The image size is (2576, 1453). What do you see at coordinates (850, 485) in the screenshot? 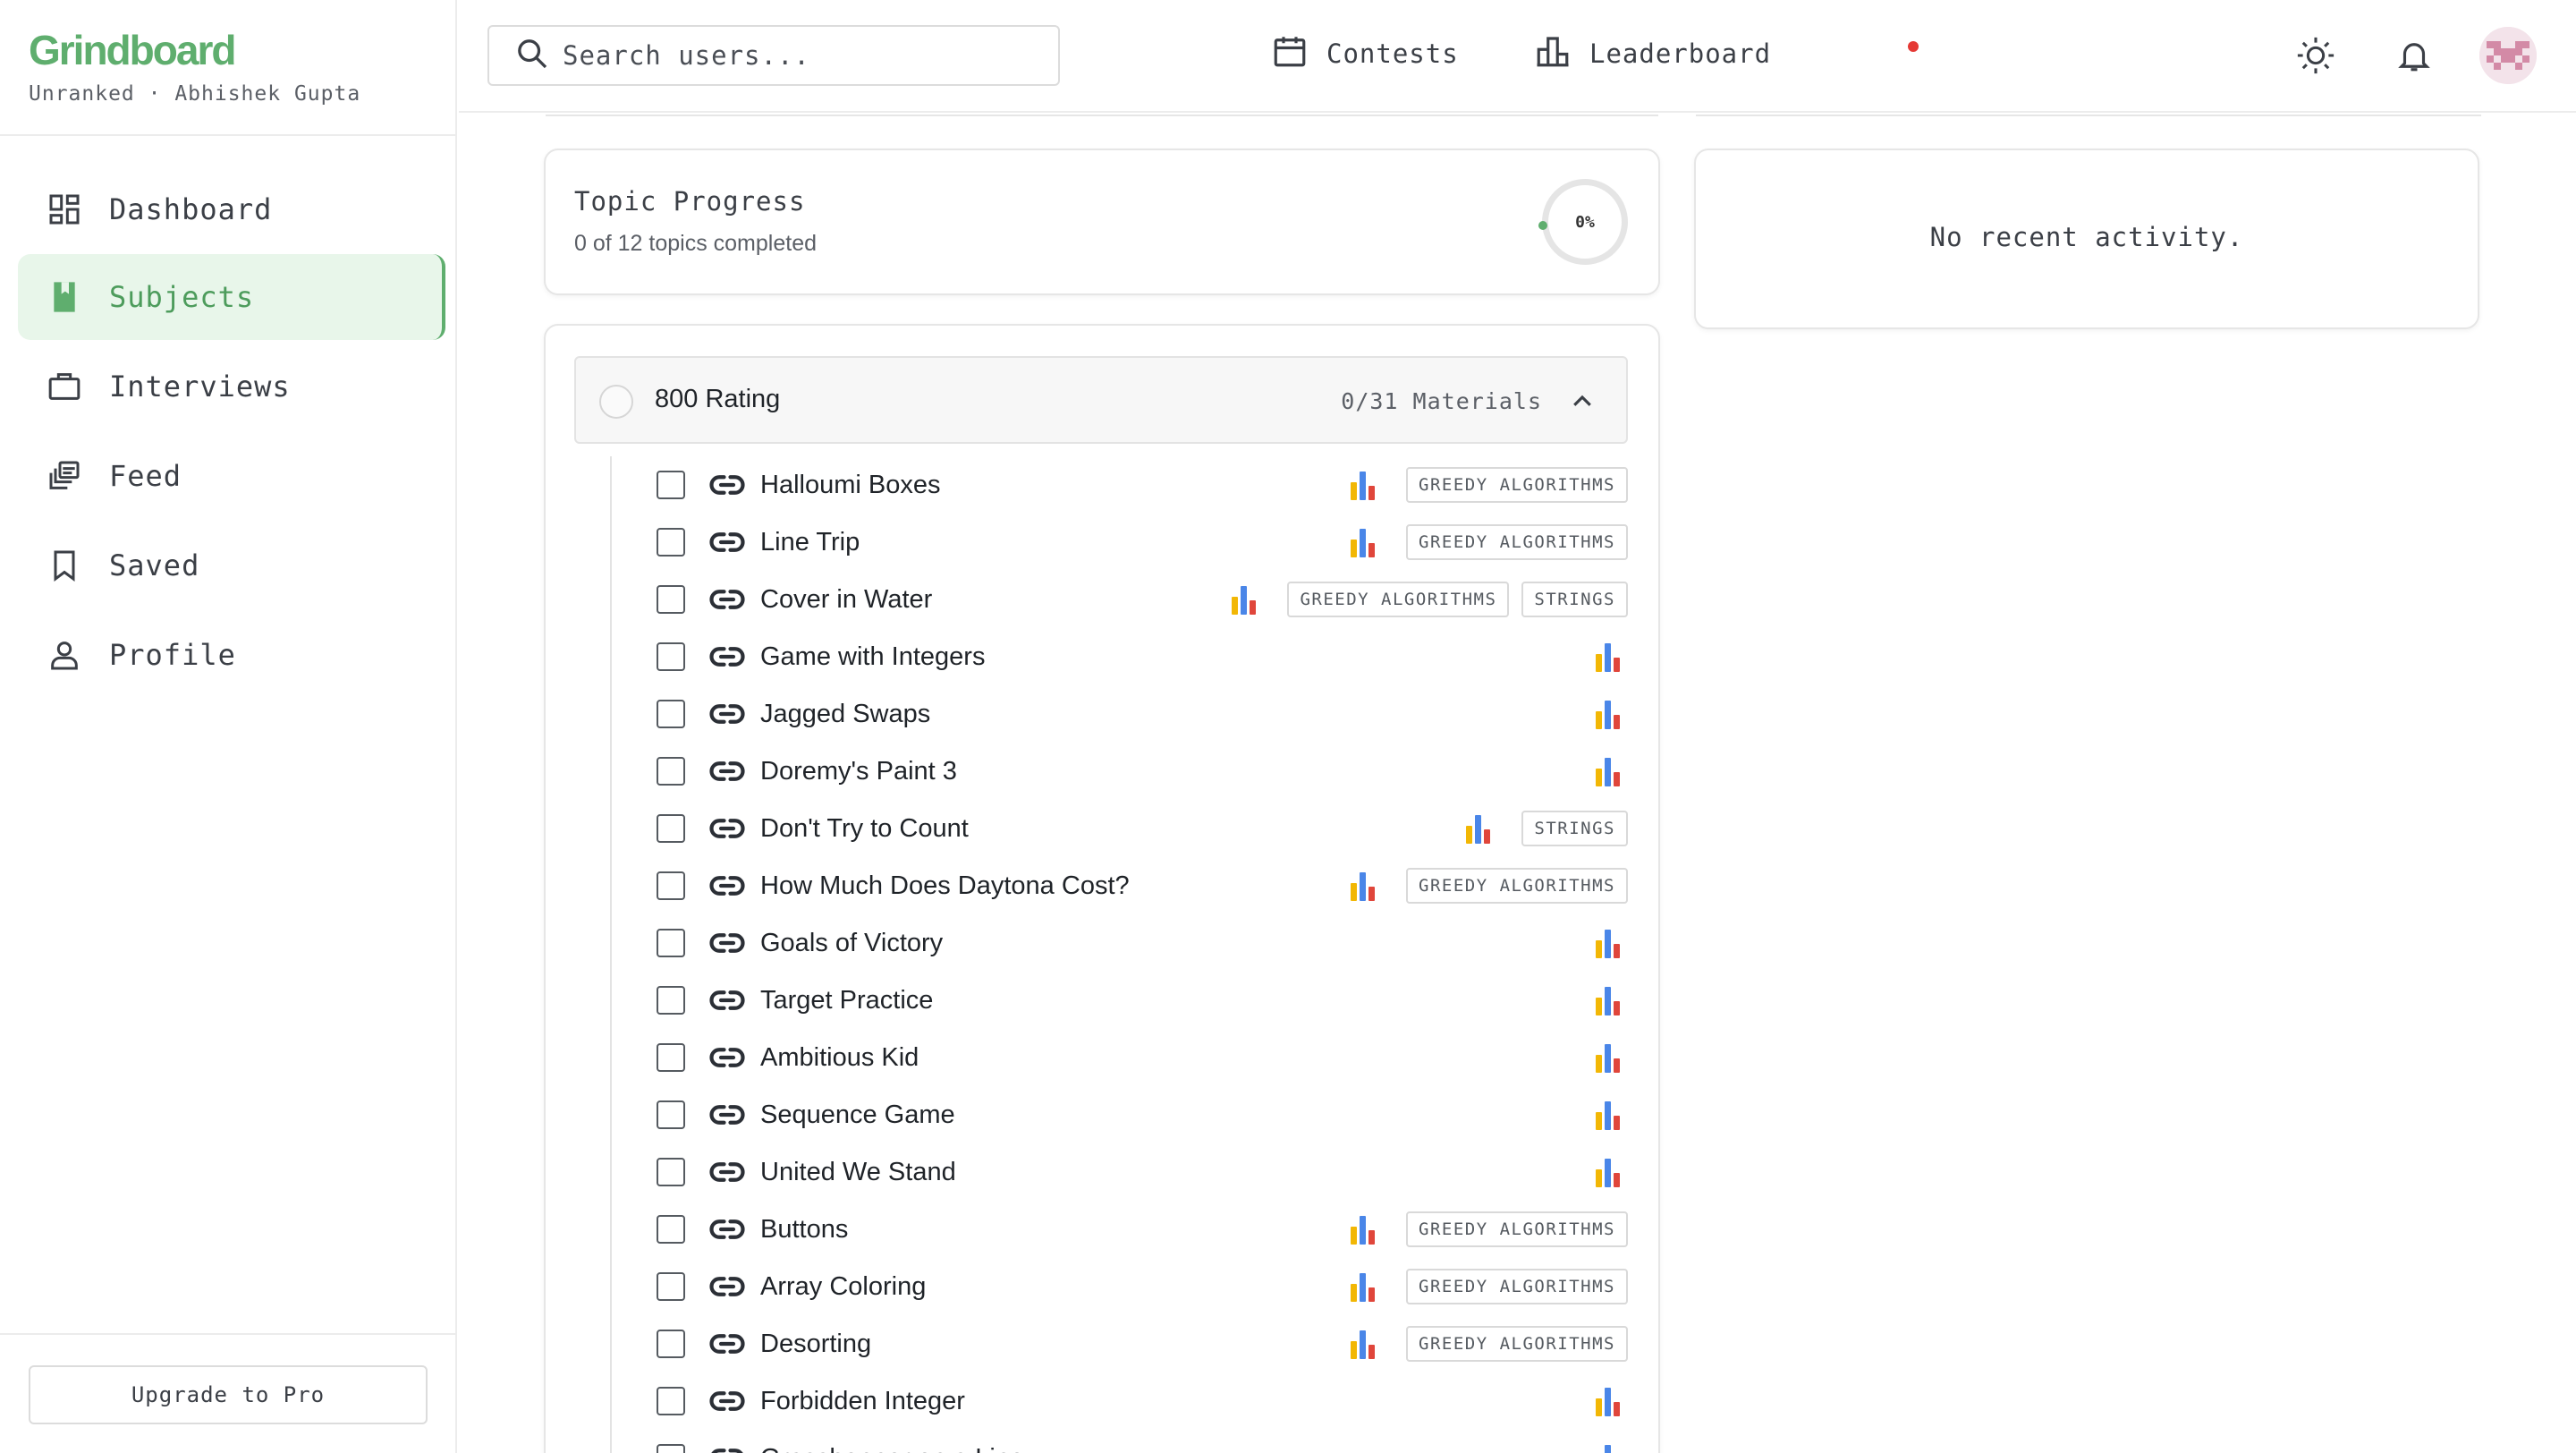
I see `problem-name: Halloumi Boxes` at bounding box center [850, 485].